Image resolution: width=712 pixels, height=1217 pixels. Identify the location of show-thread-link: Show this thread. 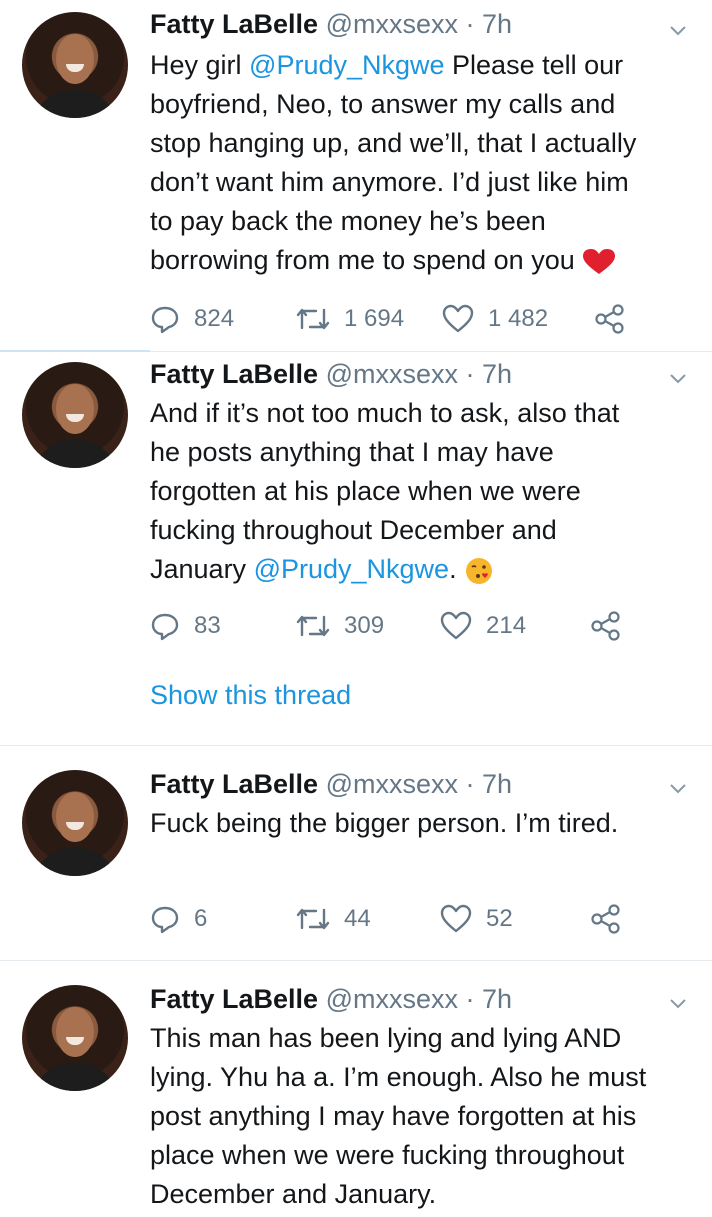
(250, 695).